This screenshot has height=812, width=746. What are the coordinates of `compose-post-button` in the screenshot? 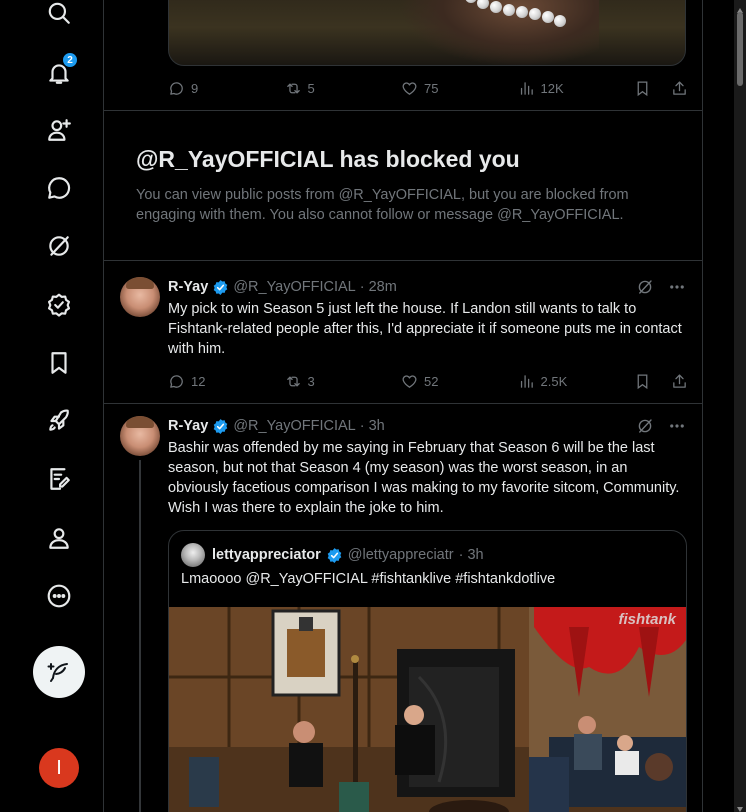 It's located at (59, 672).